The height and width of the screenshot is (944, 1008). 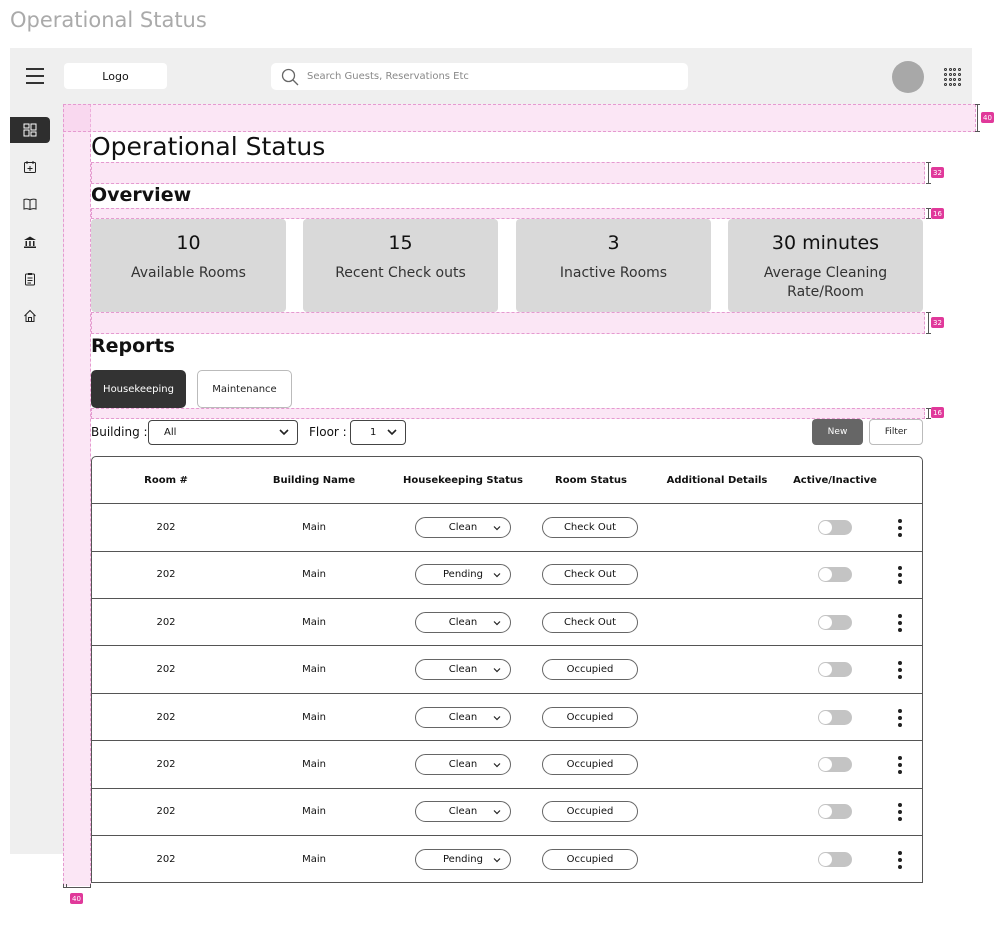 What do you see at coordinates (188, 273) in the screenshot?
I see `stat-label: Available Rooms` at bounding box center [188, 273].